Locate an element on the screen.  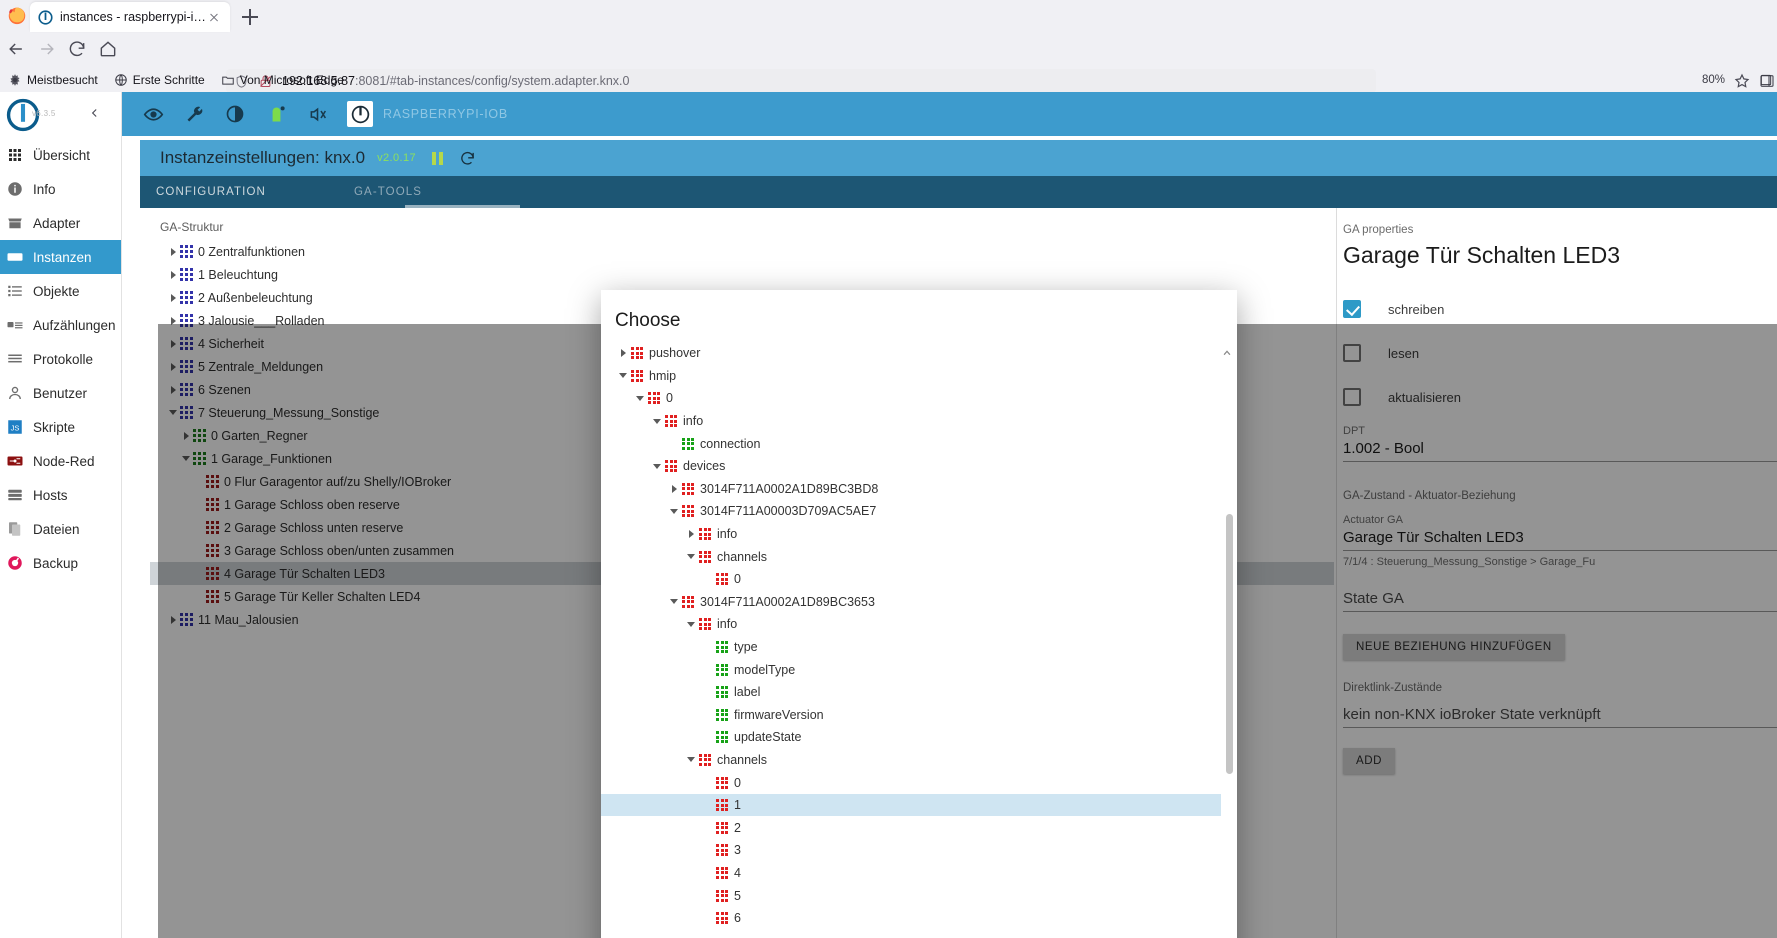
brand-header: v6.3.5 is located at coordinates (60, 115).